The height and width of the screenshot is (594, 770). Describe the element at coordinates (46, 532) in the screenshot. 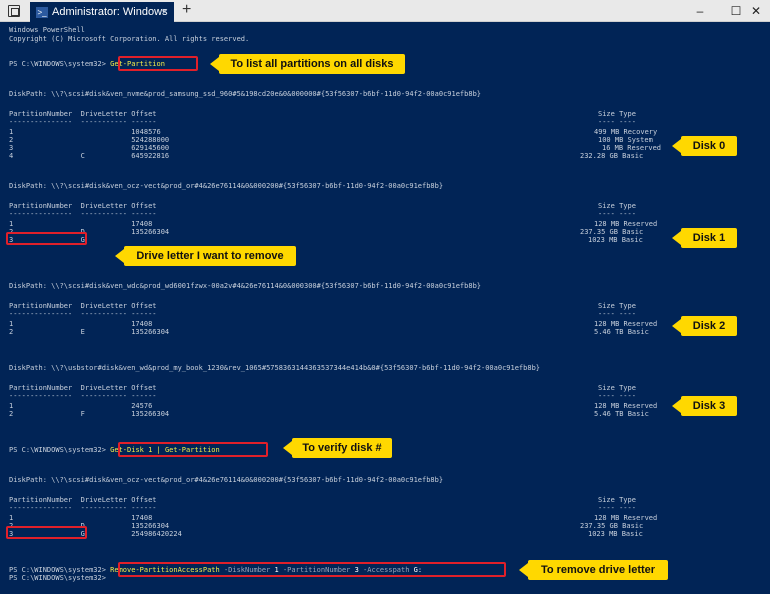

I see `highlight-drive-g-verify` at that location.